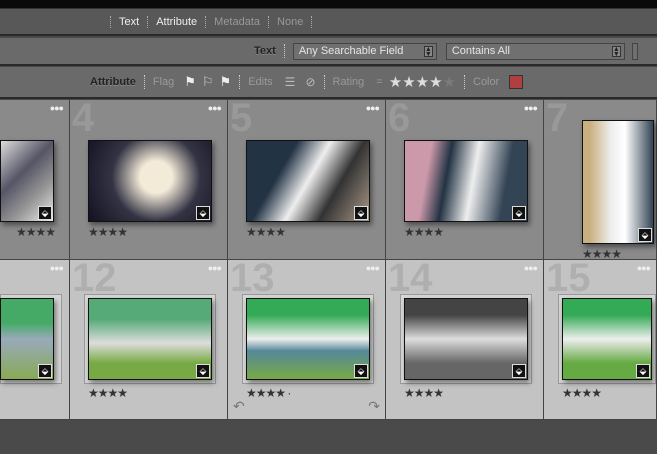  I want to click on flag-unflagged-icon: ⚐, so click(208, 82).